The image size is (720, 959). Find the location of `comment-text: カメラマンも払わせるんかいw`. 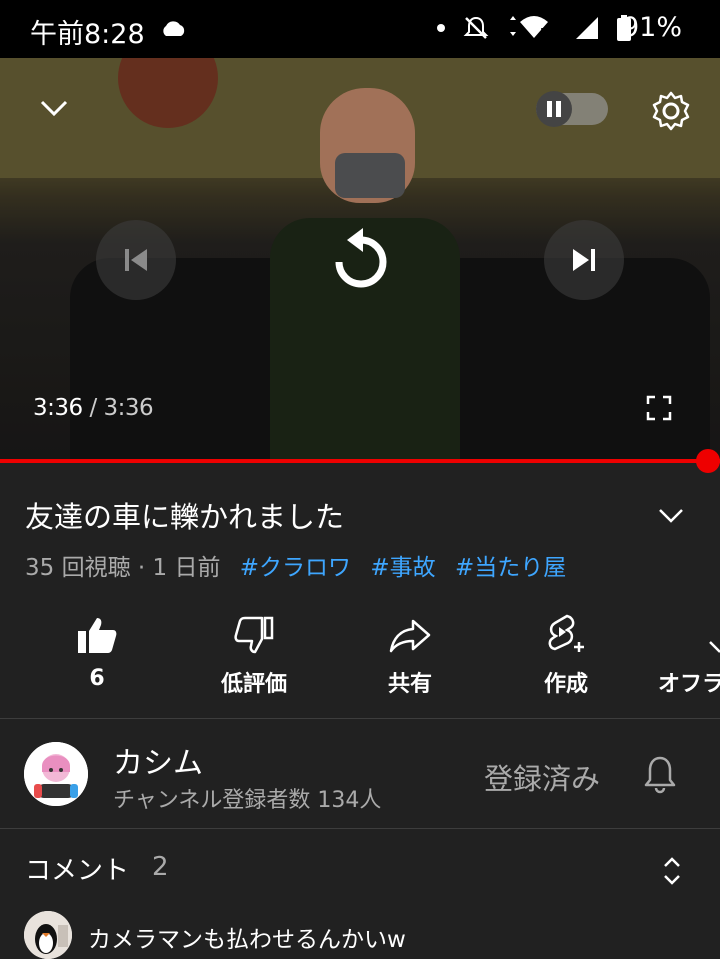

comment-text: カメラマンも払わせるんかいw is located at coordinates (247, 940).